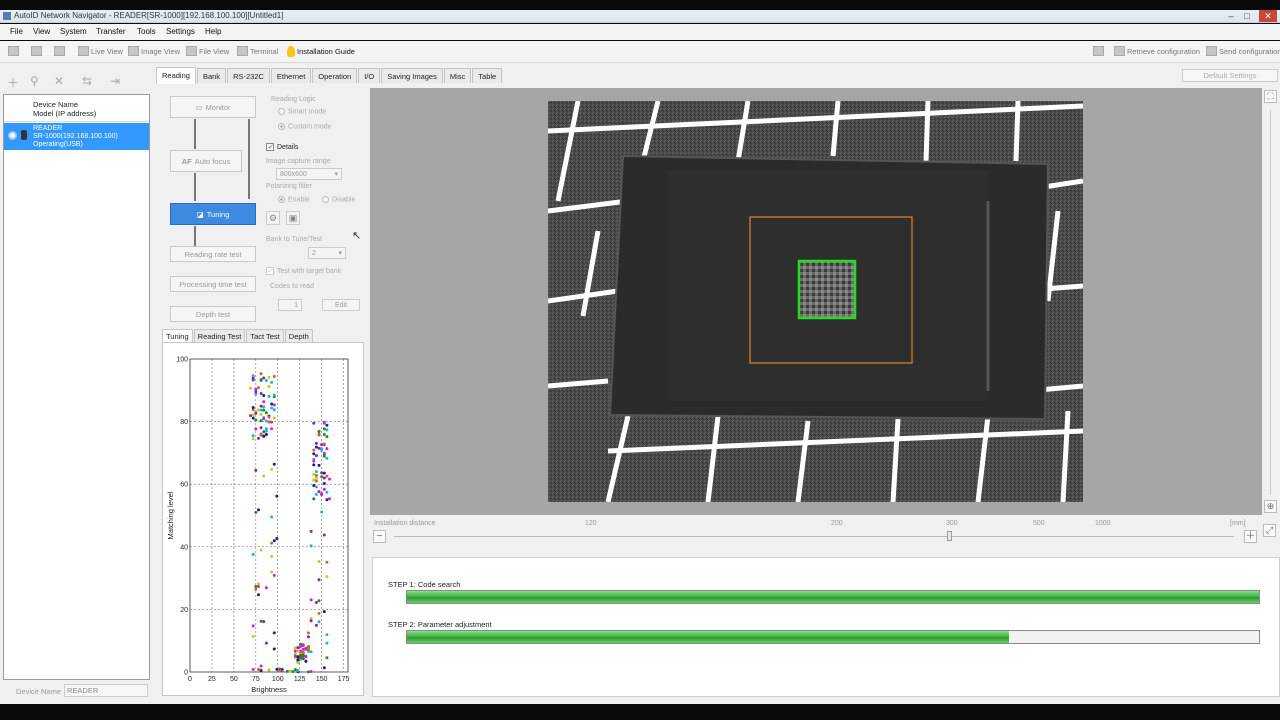 The width and height of the screenshot is (1280, 720). Describe the element at coordinates (302, 111) in the screenshot. I see `smart-mode-radio: Smart mode` at that location.